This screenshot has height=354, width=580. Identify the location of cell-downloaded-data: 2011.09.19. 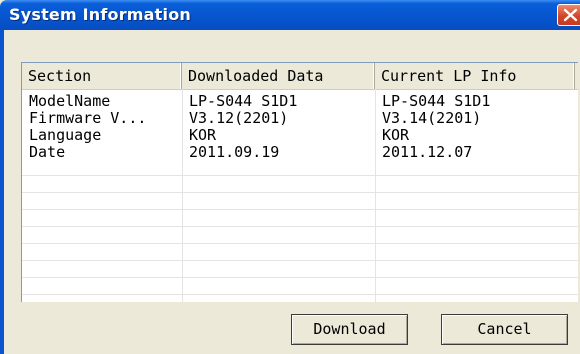
(234, 152).